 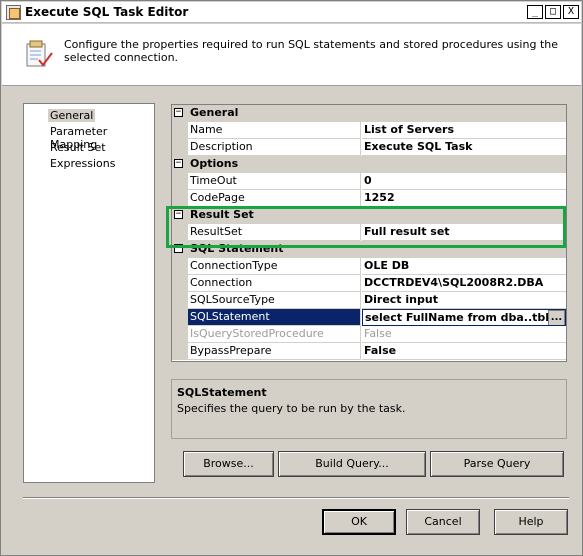 I want to click on property-row-sql-source-type: SQLSourceType Direct input, so click(x=369, y=300).